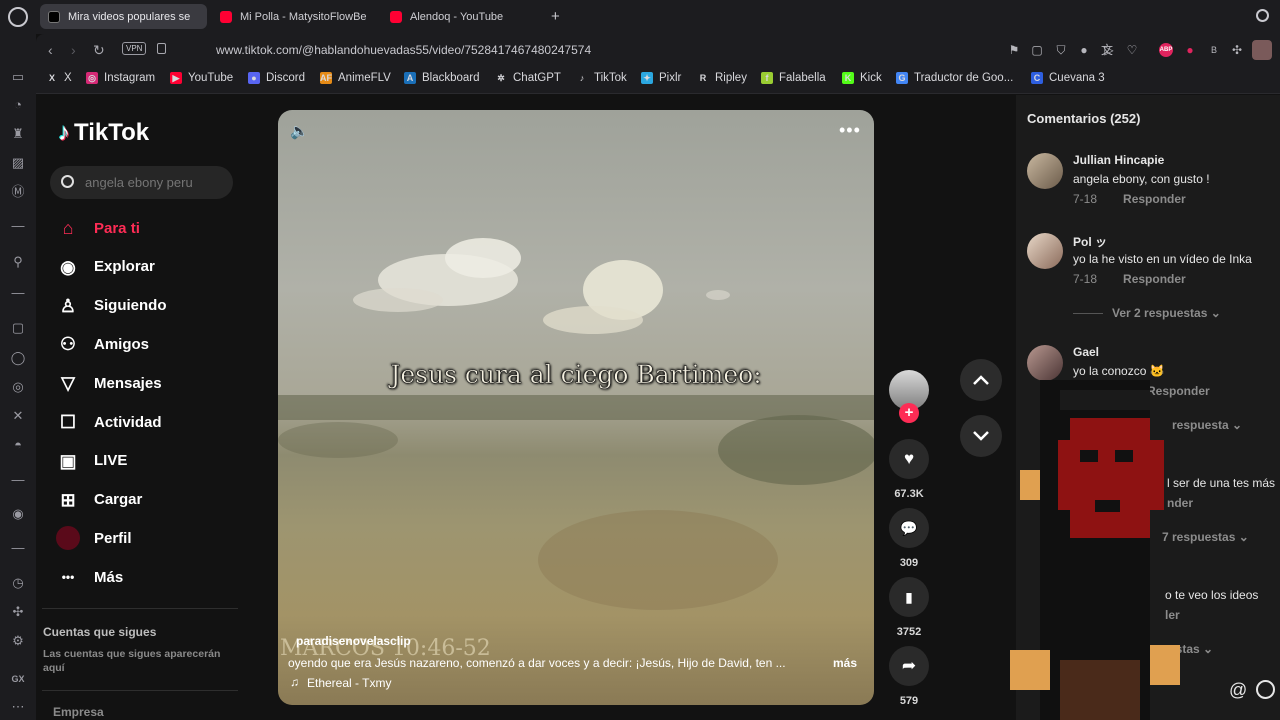  I want to click on bookmark-falabella: f Falabella, so click(793, 78).